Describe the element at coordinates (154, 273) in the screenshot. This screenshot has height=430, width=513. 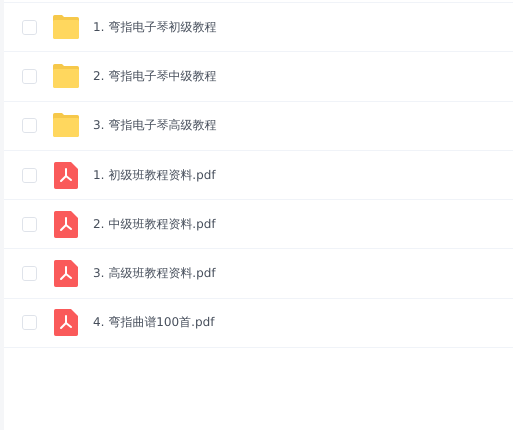
I see `file-name: 3. 高级班教程资料.pdf` at that location.